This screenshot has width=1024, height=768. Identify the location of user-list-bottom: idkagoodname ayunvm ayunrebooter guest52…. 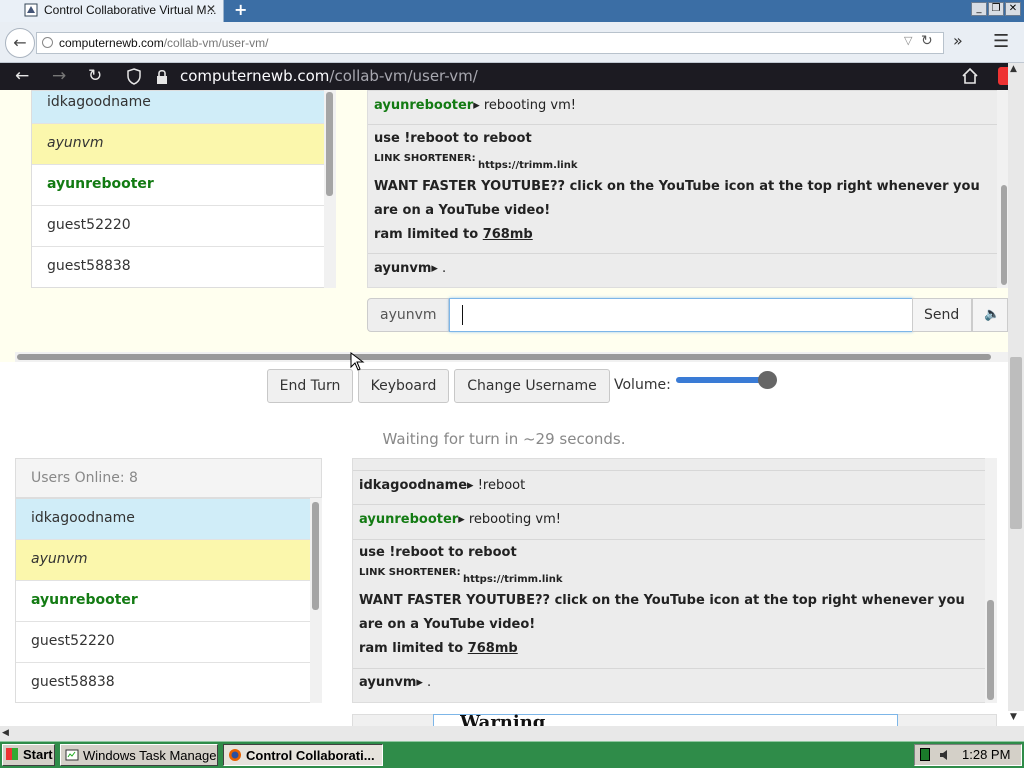
(168, 600).